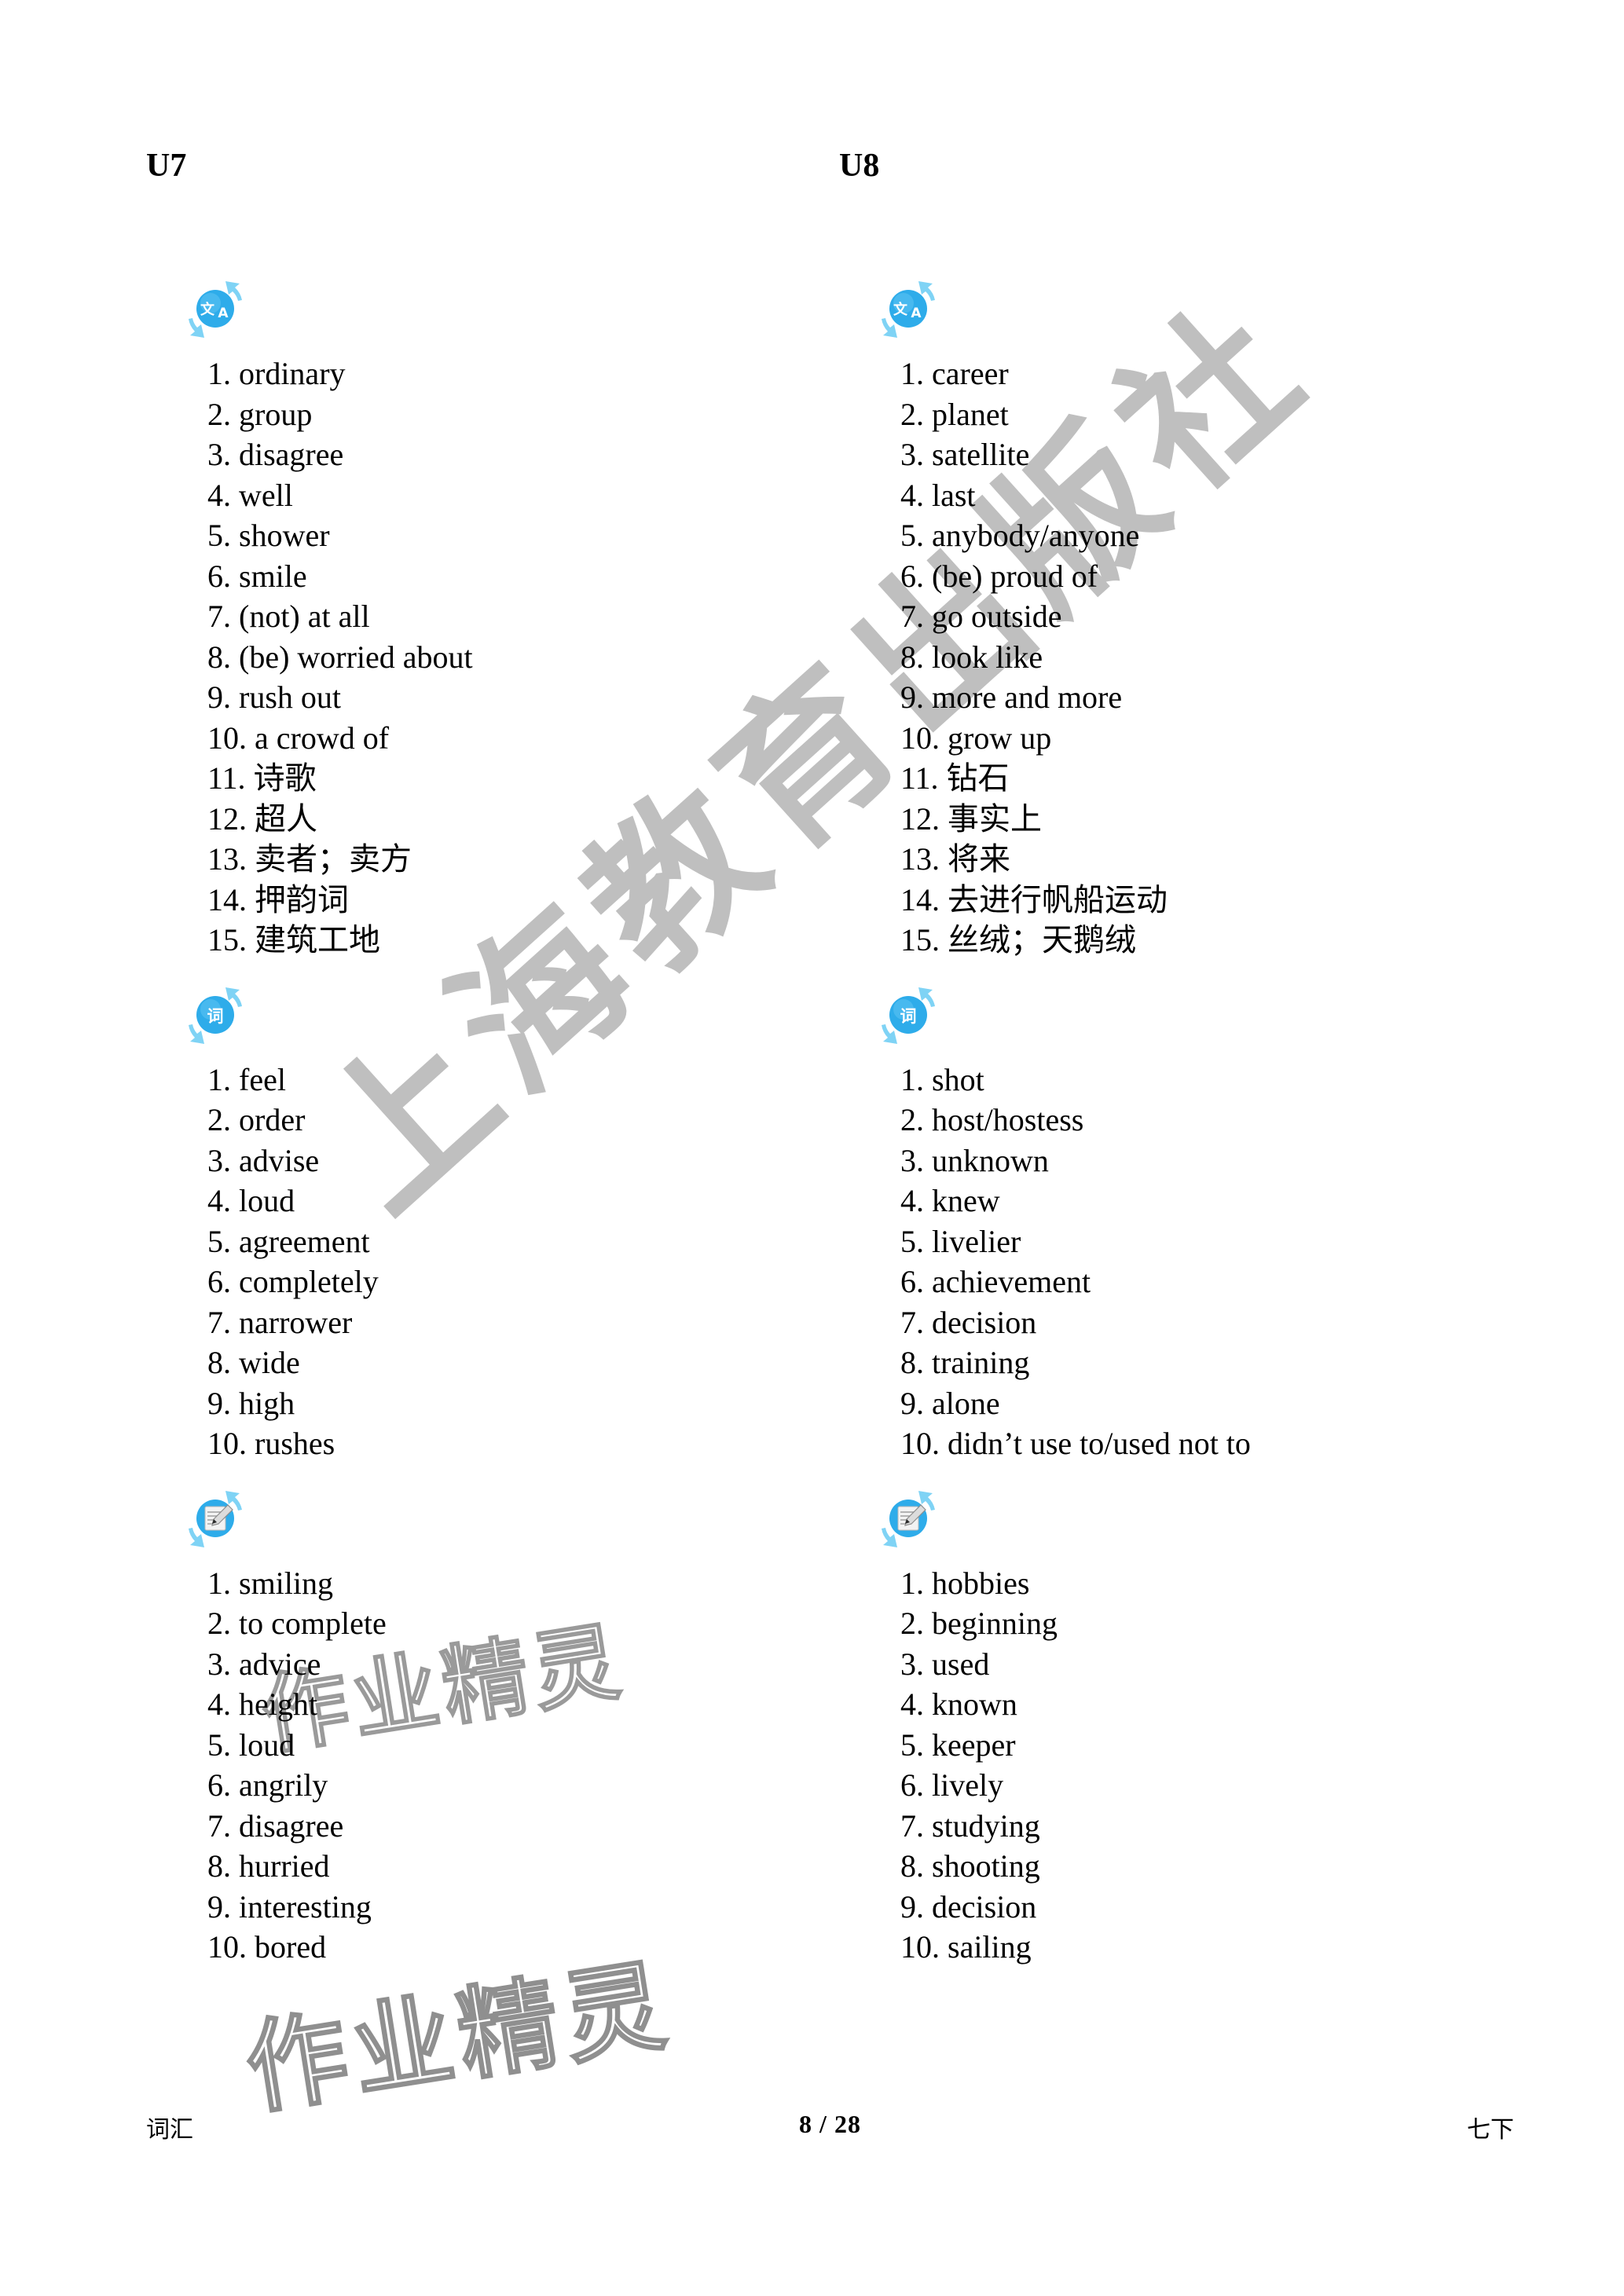  I want to click on list-item: 1. shot, so click(942, 1079).